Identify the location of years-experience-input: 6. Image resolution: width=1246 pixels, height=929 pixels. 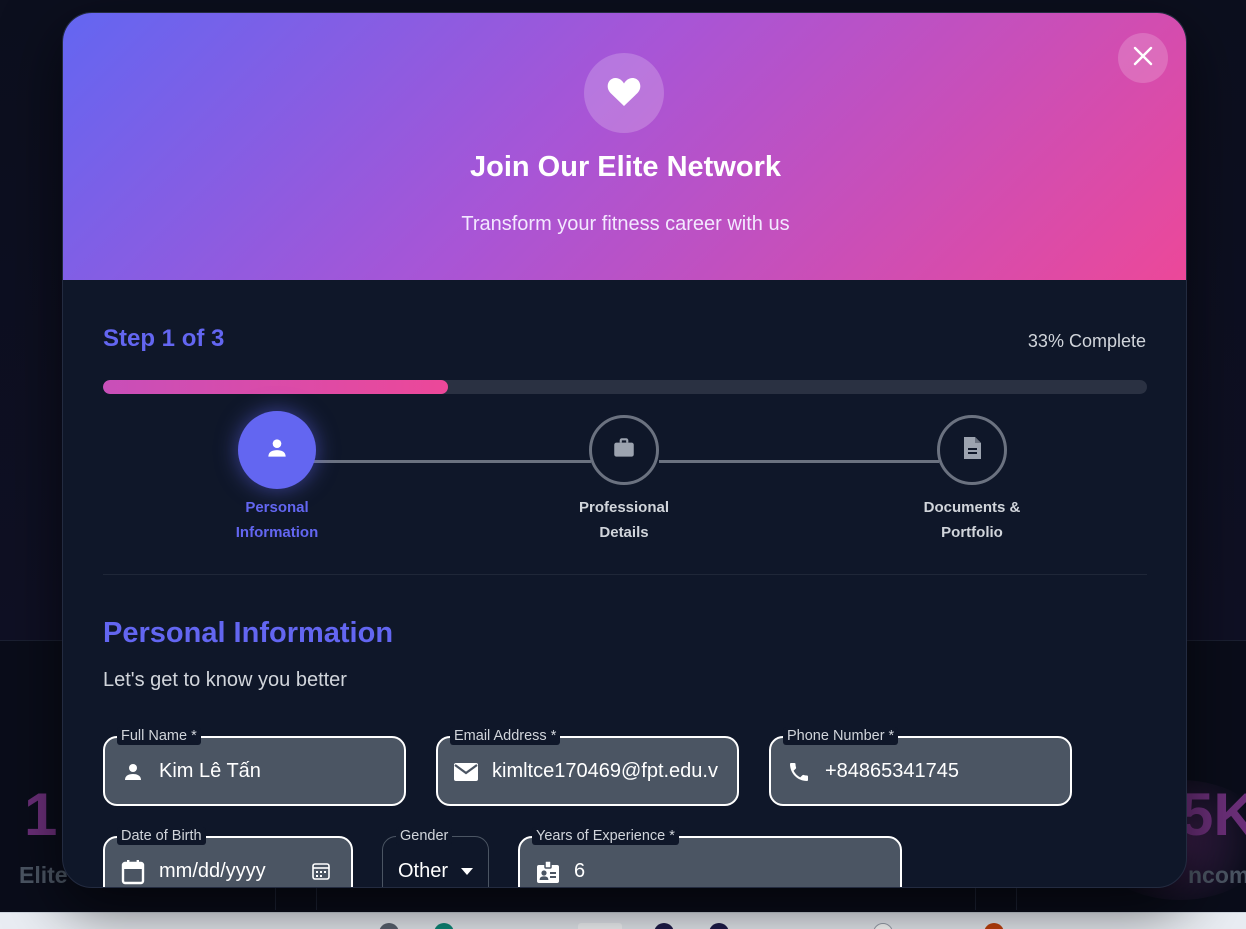
(724, 861).